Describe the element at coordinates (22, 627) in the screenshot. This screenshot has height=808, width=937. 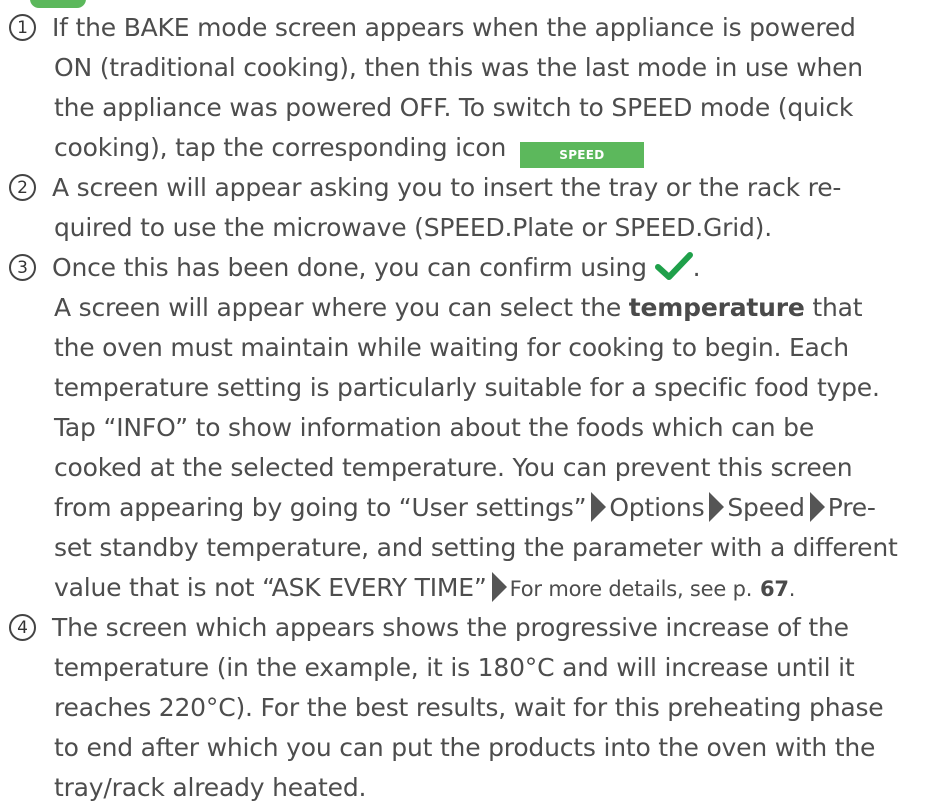
I see `step-number: 4` at that location.